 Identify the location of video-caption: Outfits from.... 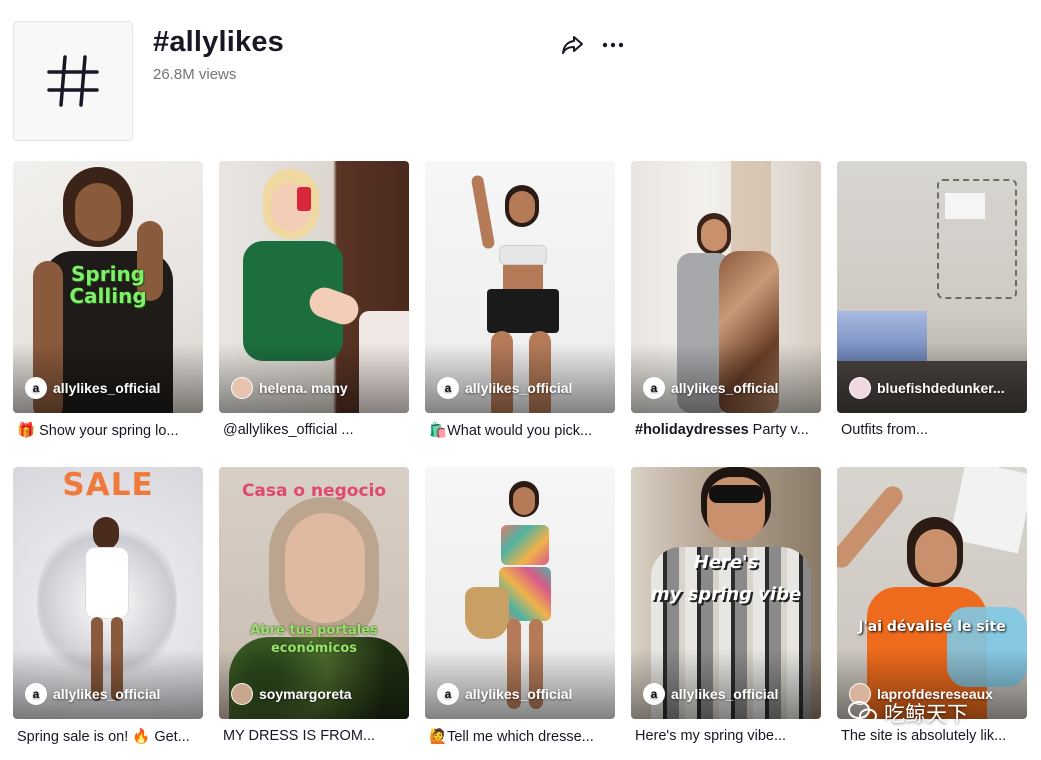
(932, 430).